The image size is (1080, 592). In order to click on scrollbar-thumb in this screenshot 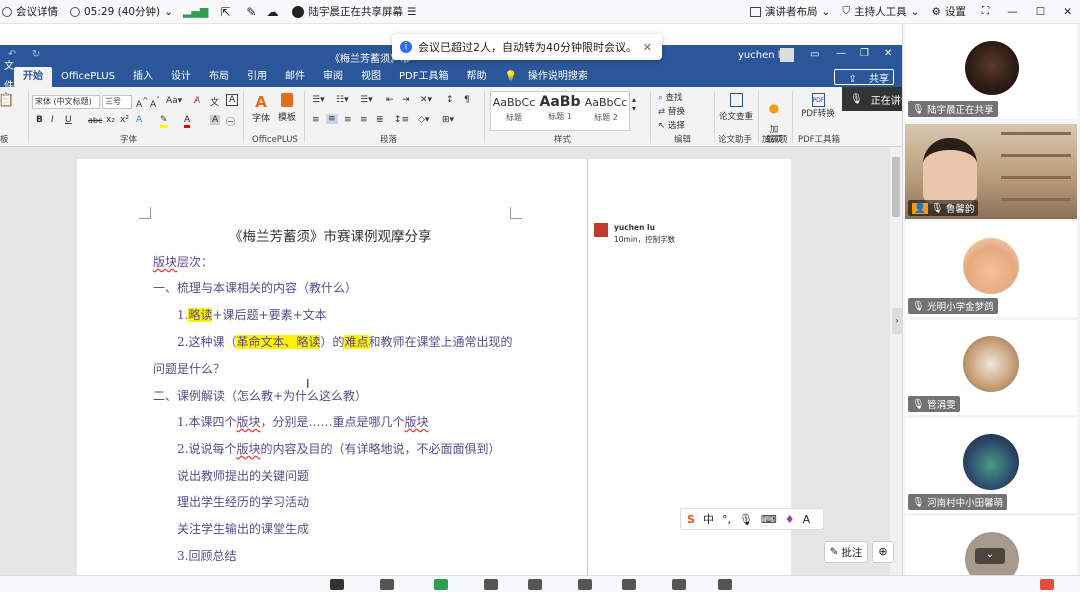, I will do `click(896, 187)`.